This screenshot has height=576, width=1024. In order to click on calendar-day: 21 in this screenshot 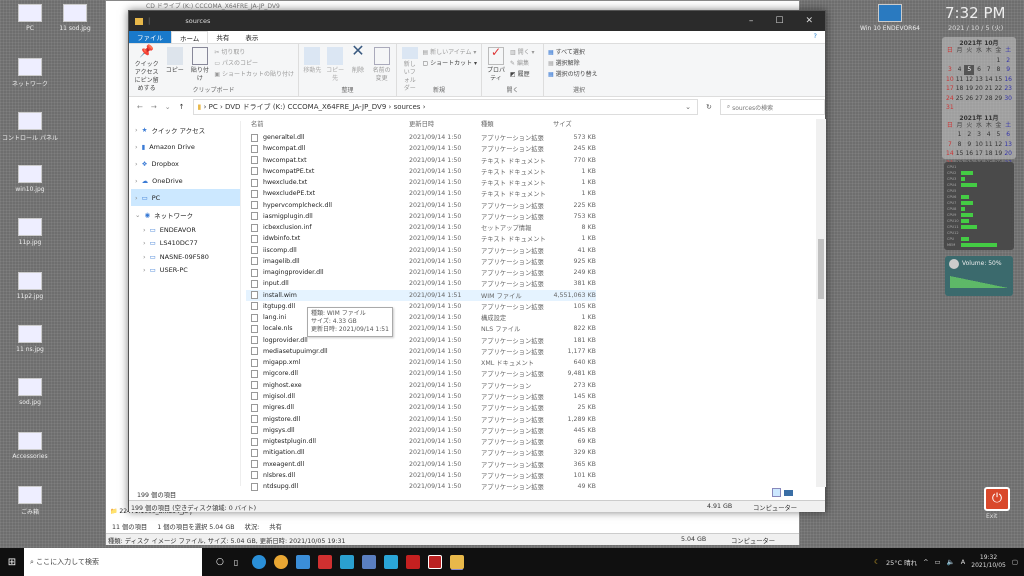, I will do `click(989, 89)`.